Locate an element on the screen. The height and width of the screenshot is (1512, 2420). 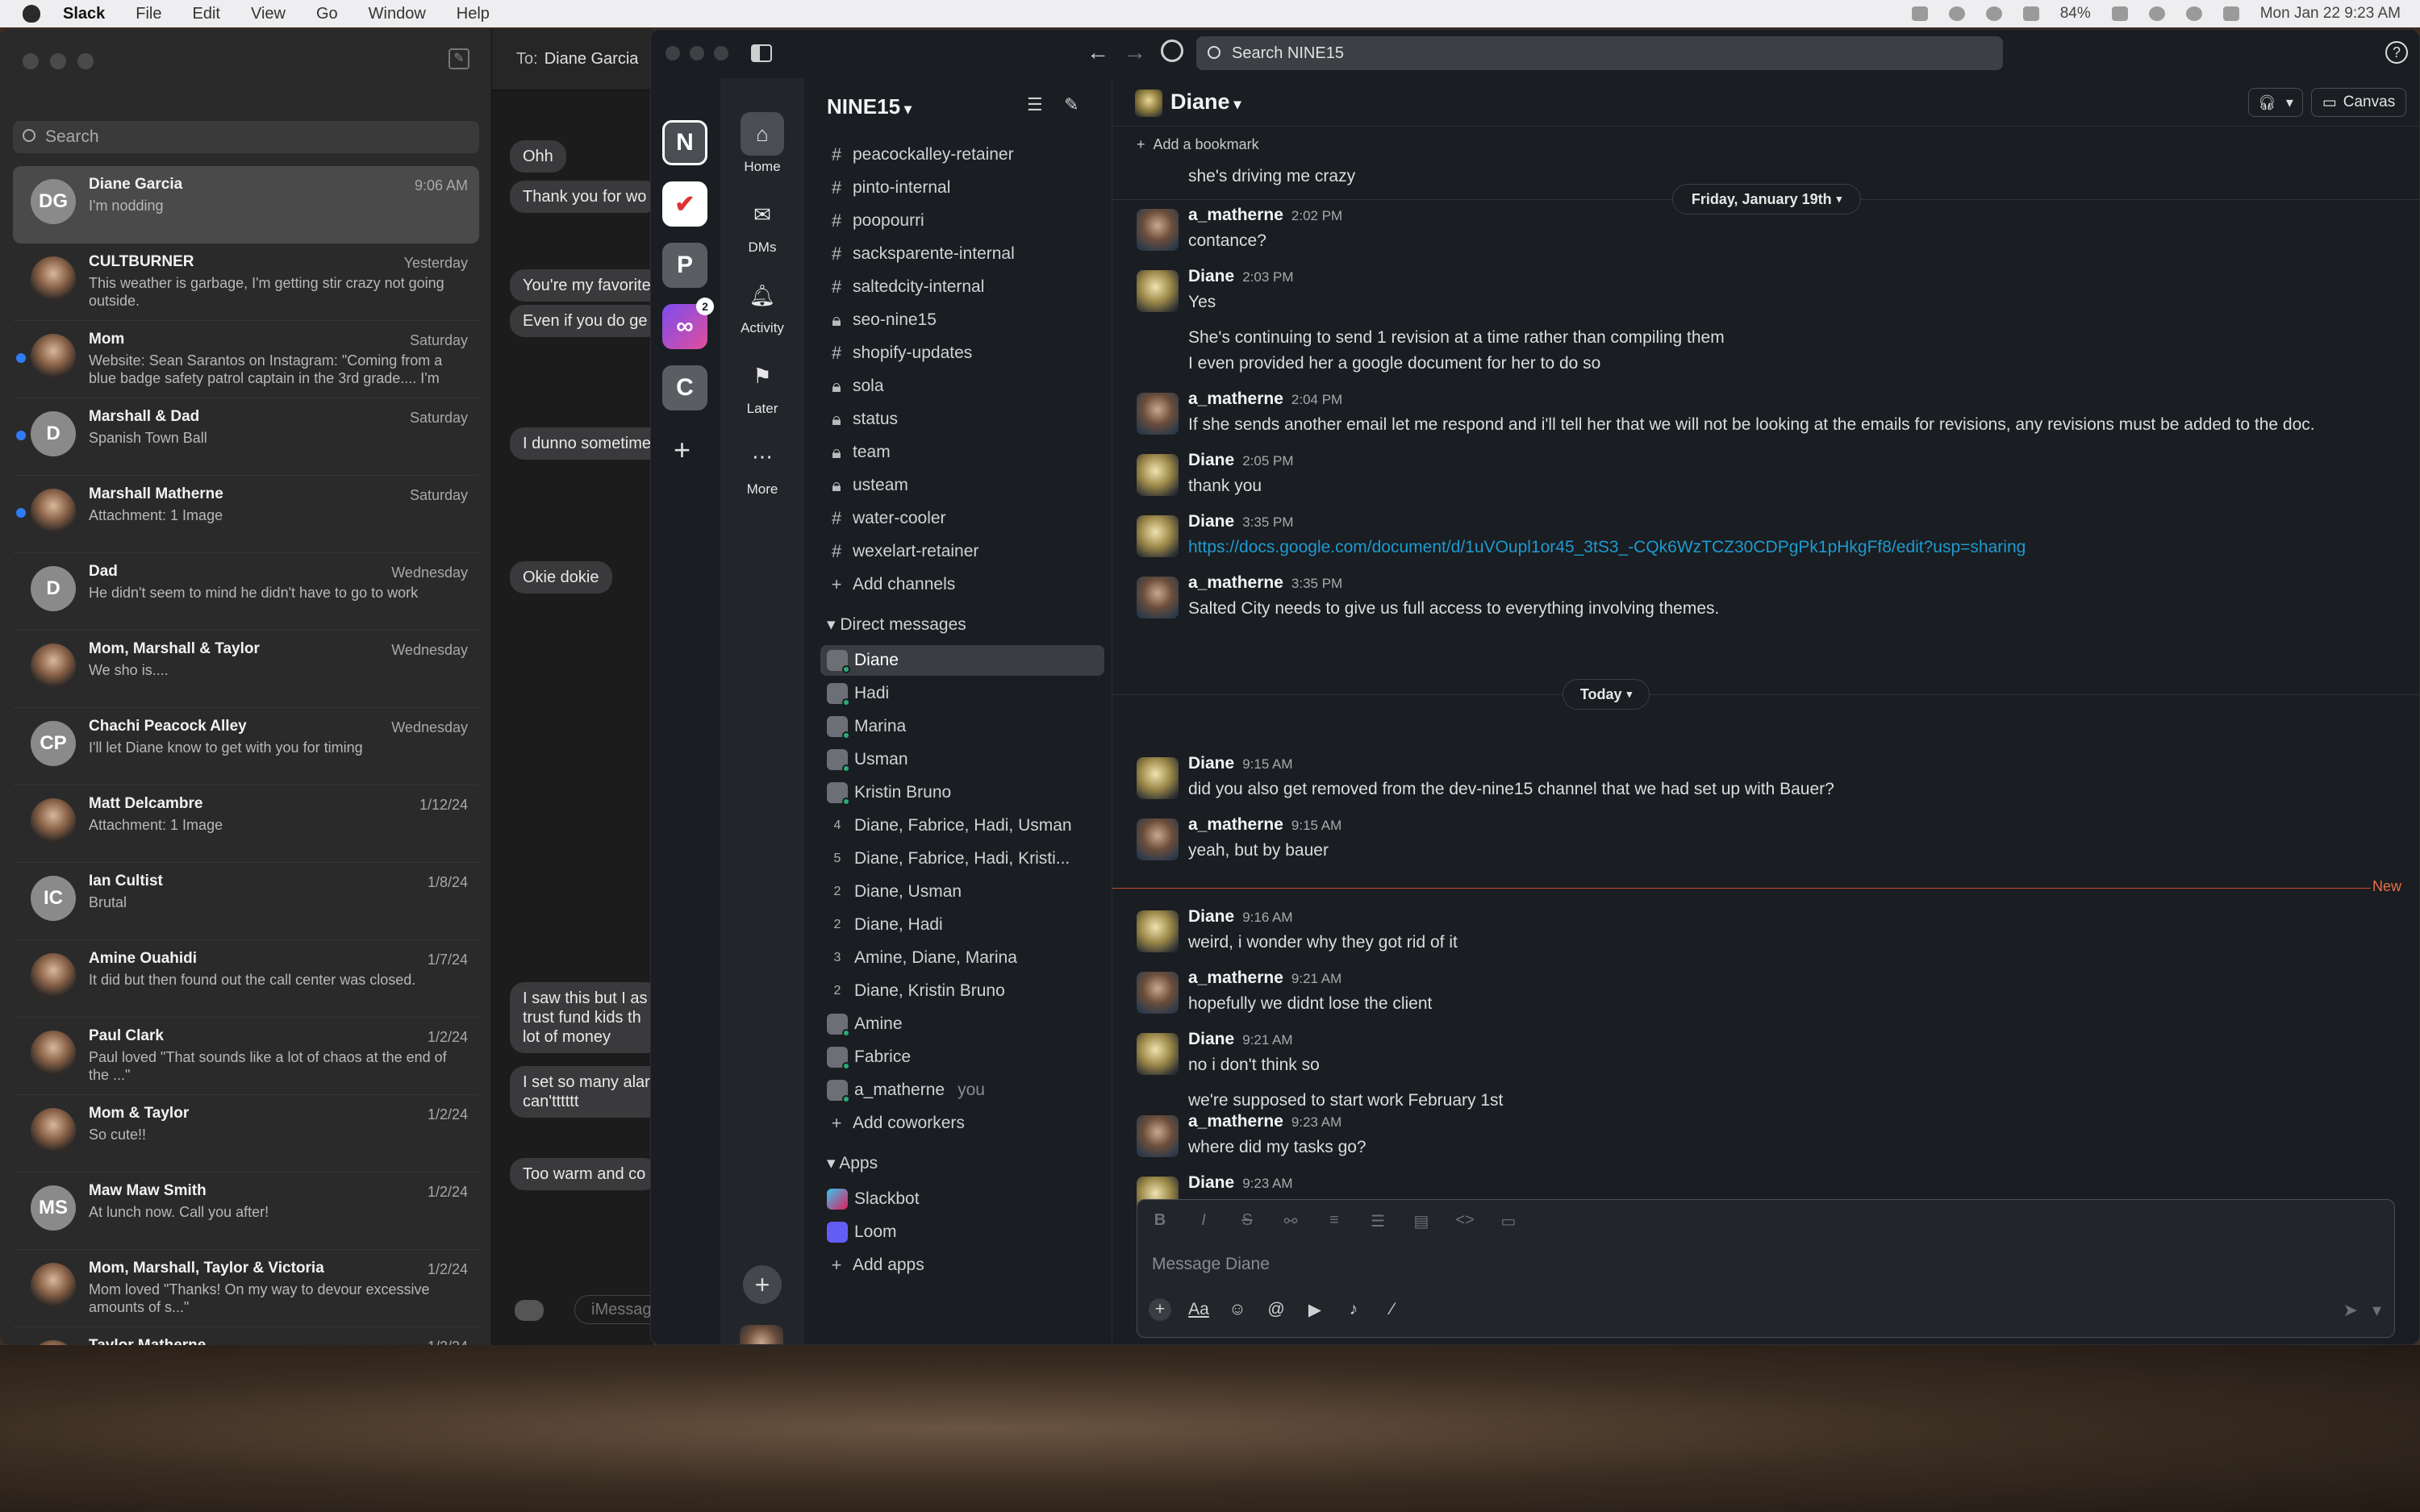
app-item: Slackbot is located at coordinates (962, 1199).